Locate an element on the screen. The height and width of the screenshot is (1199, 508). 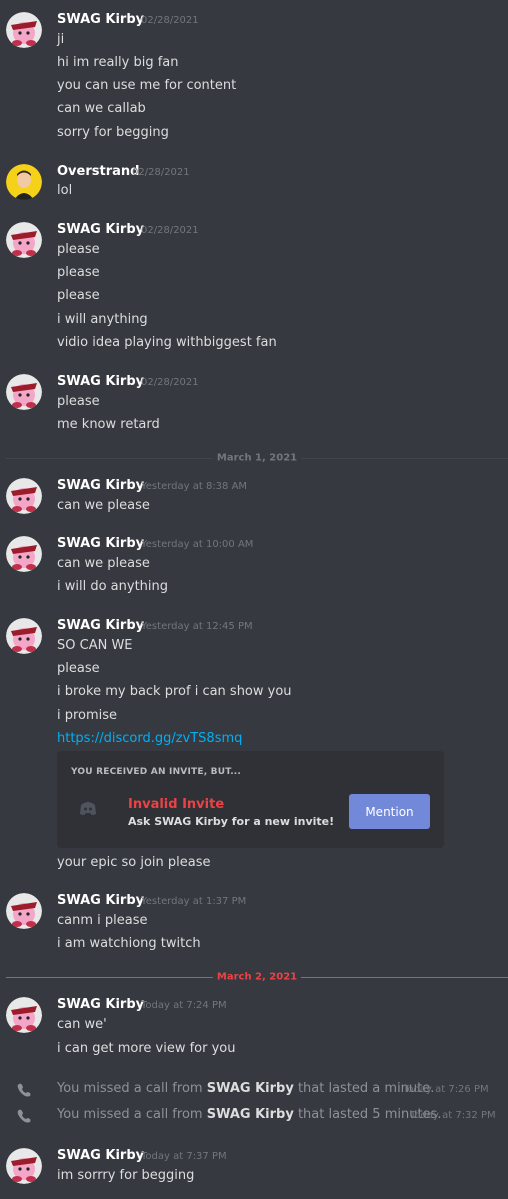
discord-grey-icon is located at coordinates (88, 808).